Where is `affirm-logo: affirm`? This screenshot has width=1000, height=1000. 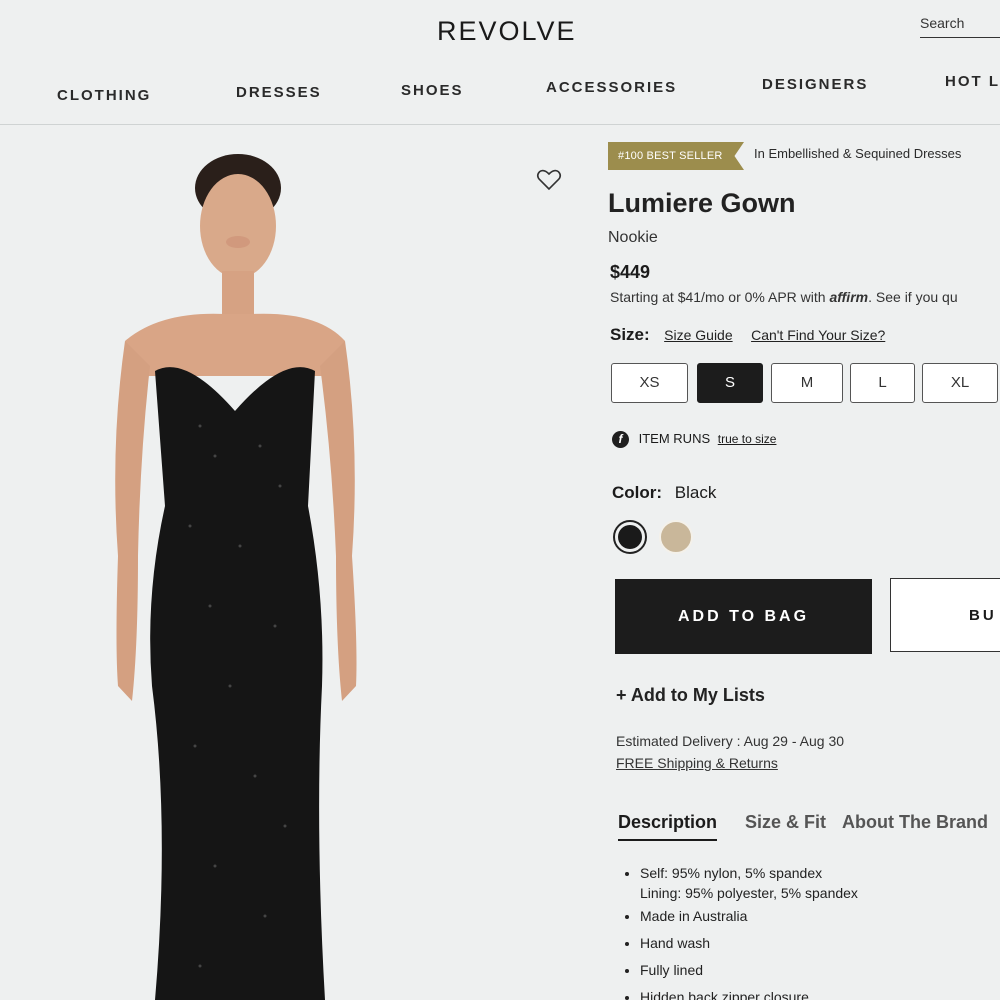 affirm-logo: affirm is located at coordinates (849, 297).